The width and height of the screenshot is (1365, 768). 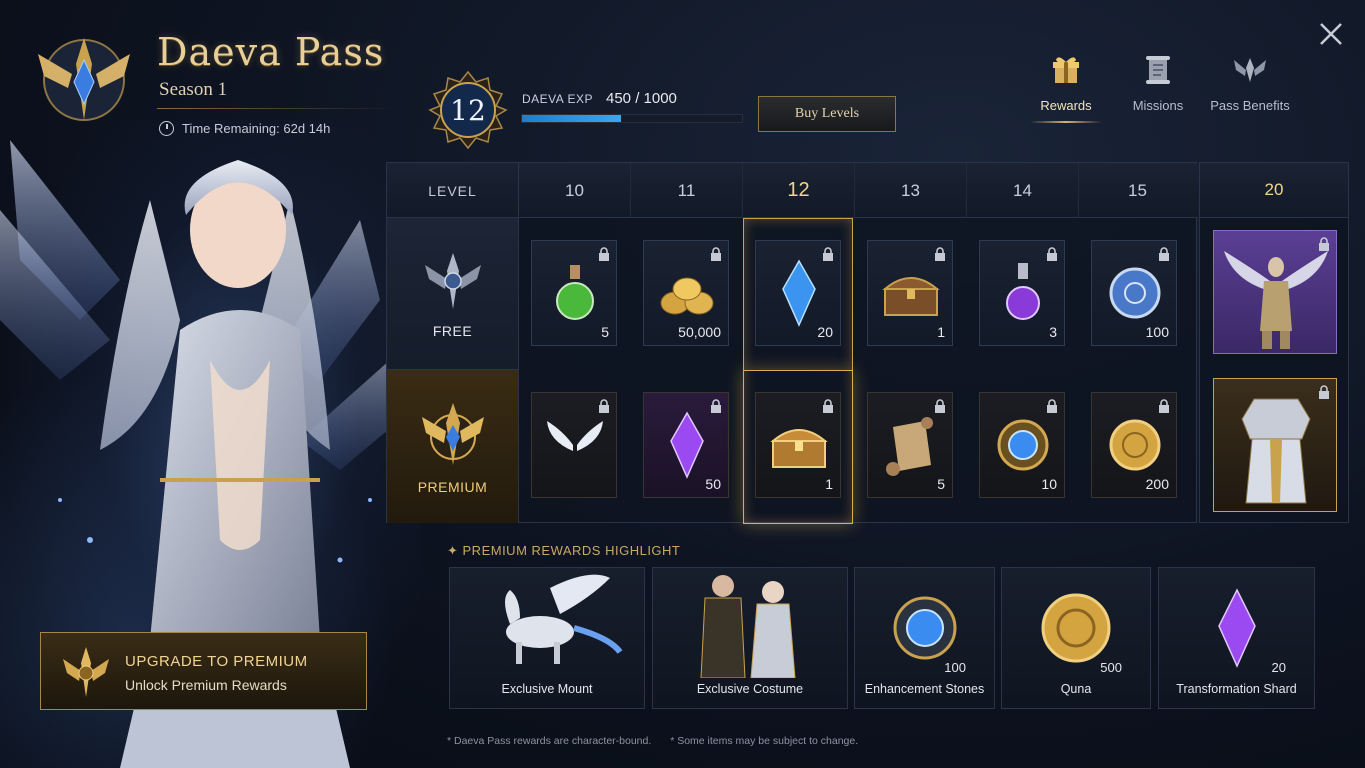 I want to click on close-icon, so click(x=1331, y=34).